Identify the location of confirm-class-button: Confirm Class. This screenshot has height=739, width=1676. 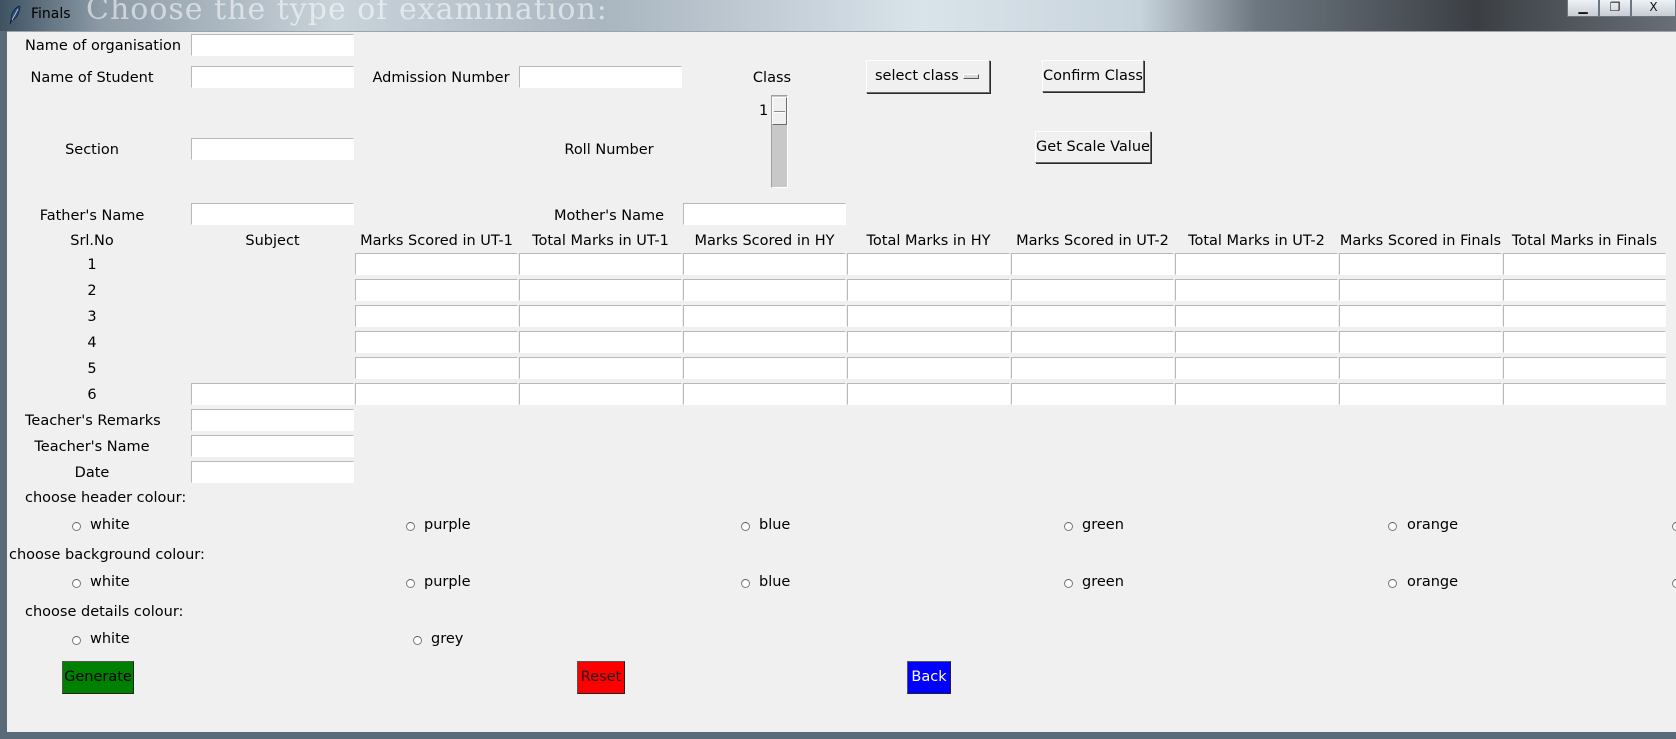
(1093, 76).